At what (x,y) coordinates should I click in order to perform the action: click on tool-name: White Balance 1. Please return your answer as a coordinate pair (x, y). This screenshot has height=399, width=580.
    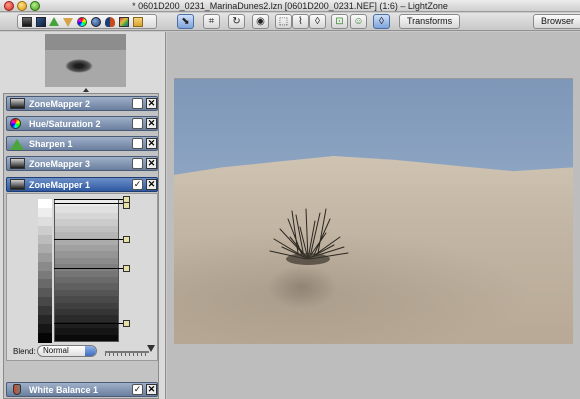
    Looking at the image, I should click on (64, 390).